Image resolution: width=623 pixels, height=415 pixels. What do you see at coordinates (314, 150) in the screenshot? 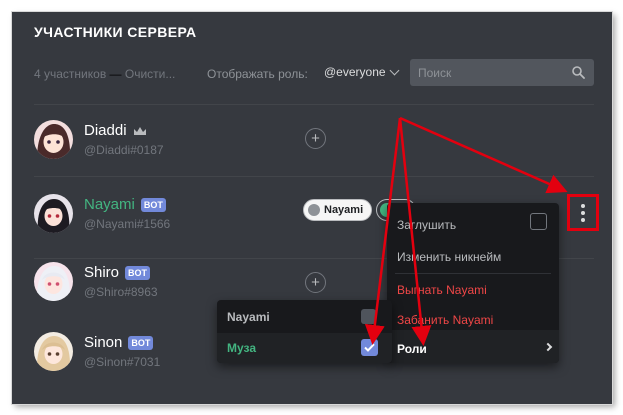
I see `member-row: Diaddi @Diaddi#0187 +` at bounding box center [314, 150].